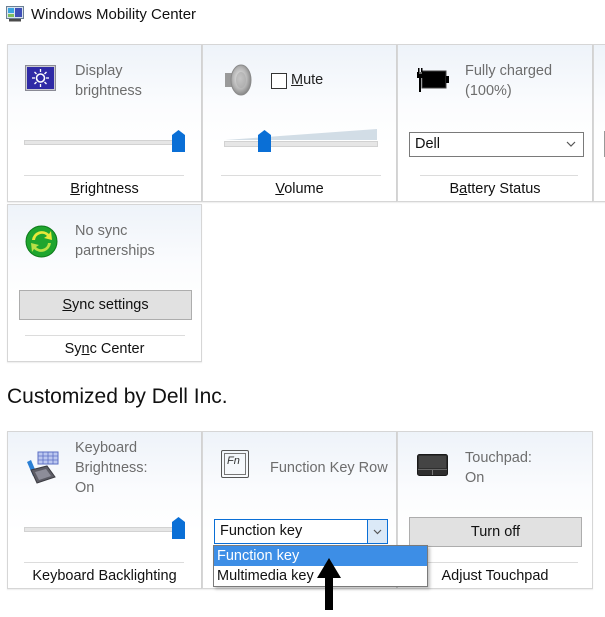 This screenshot has height=617, width=605. I want to click on section-title: Customized by Dell Inc., so click(117, 396).